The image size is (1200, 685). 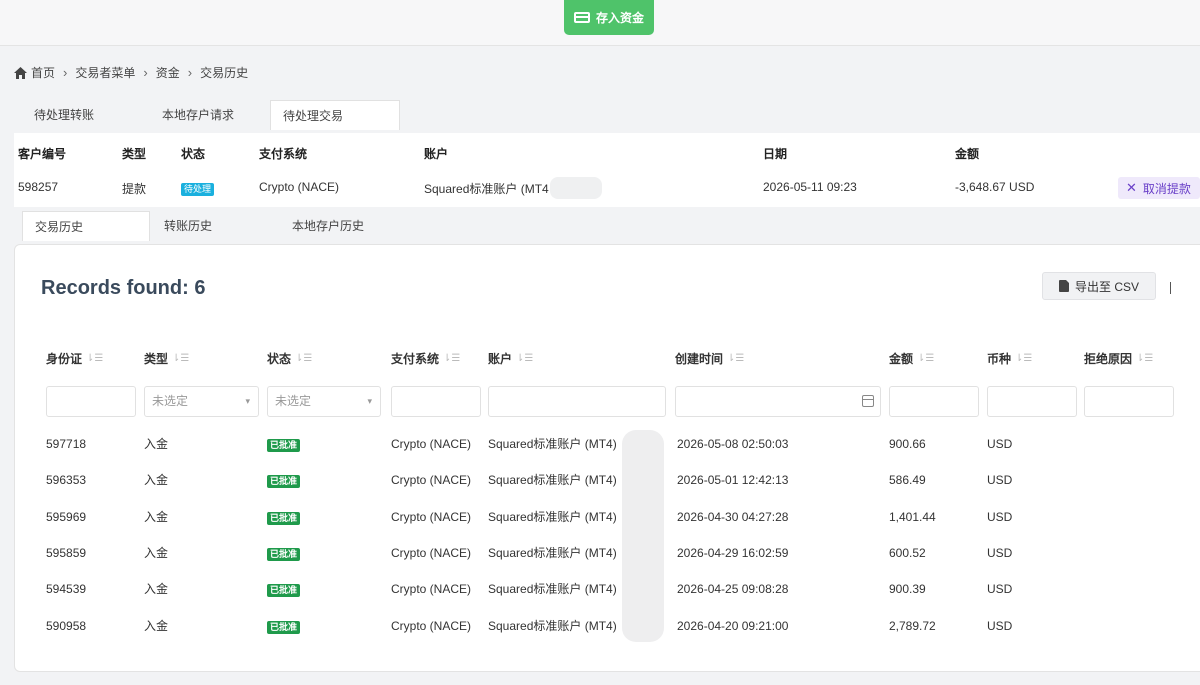 What do you see at coordinates (901, 359) in the screenshot?
I see `col-head-amount-label: 金额` at bounding box center [901, 359].